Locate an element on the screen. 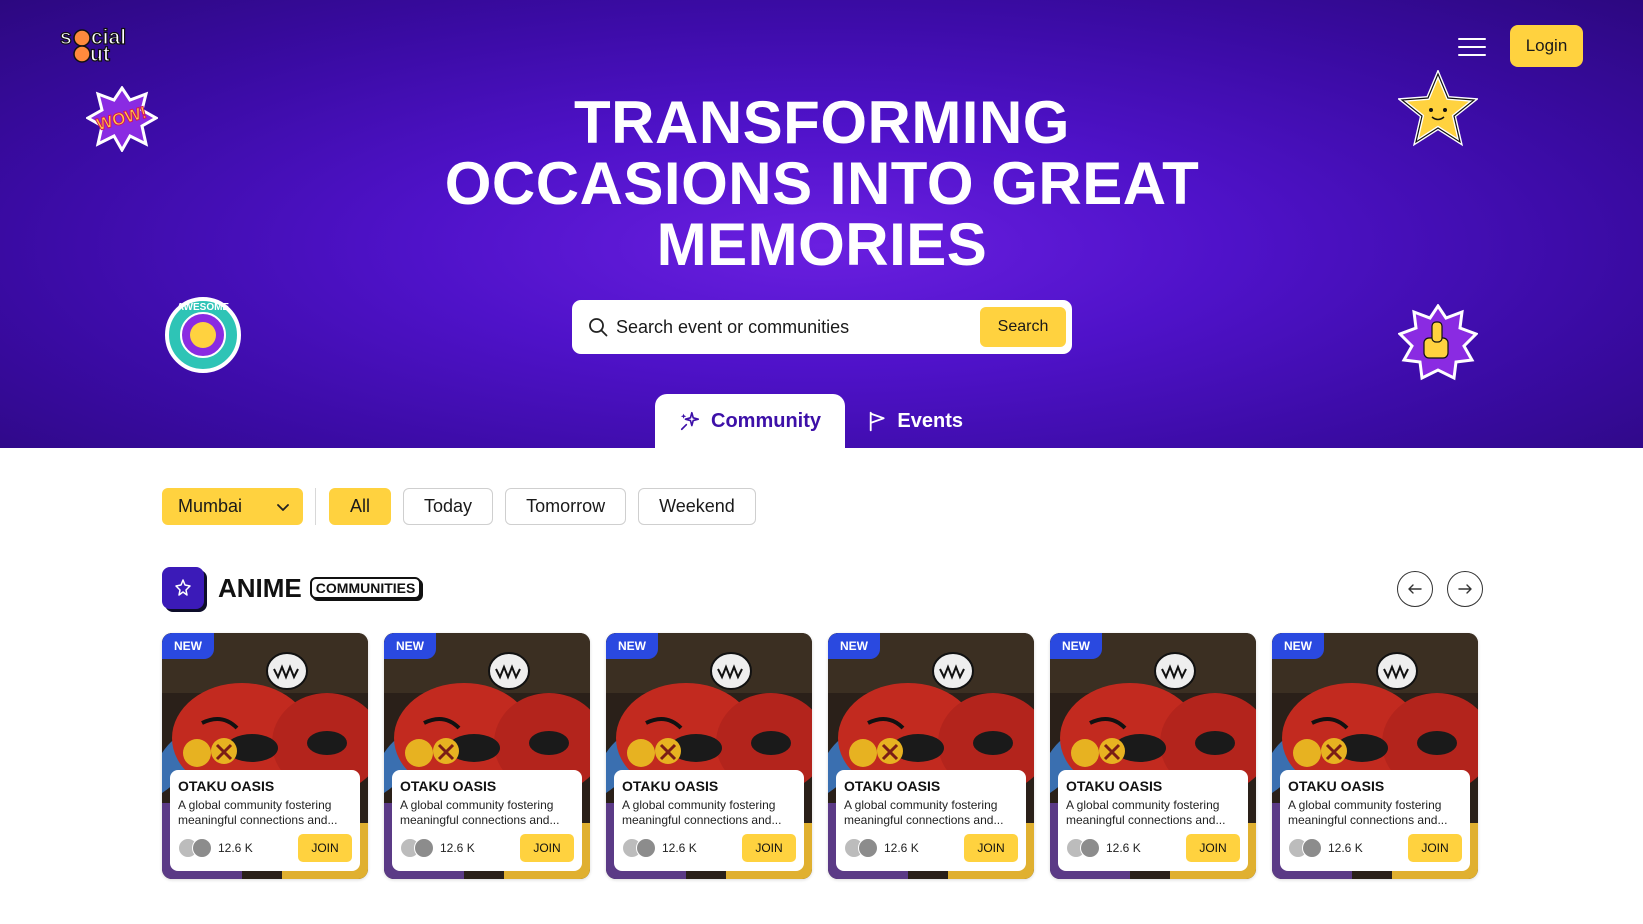  sparkle-icon is located at coordinates (690, 421).